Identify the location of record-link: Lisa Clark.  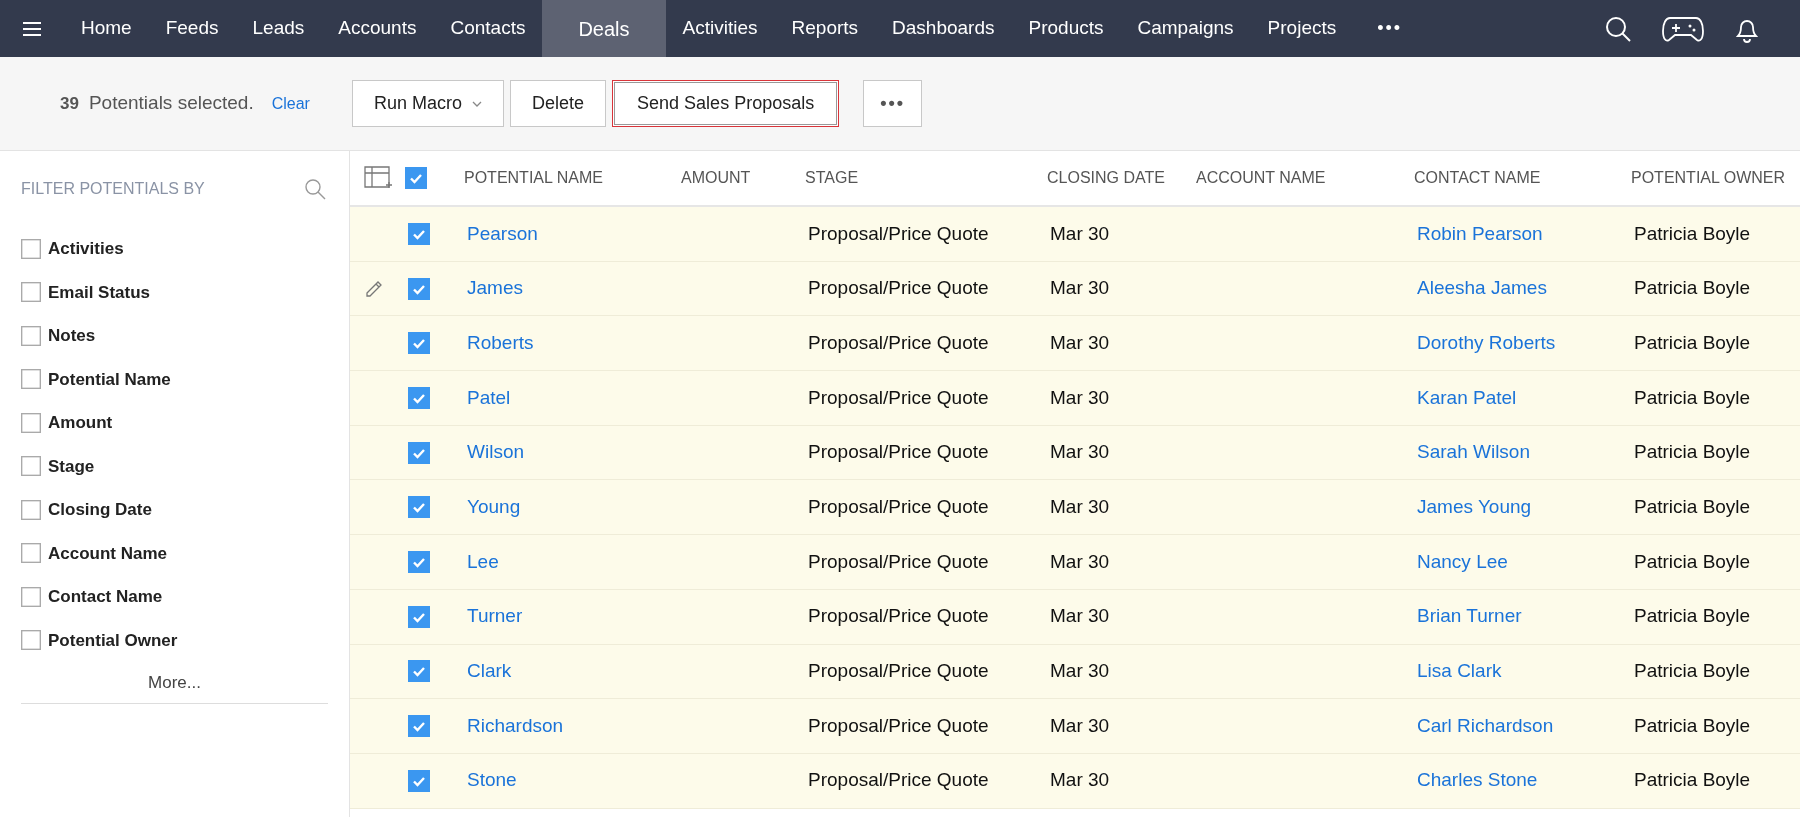
(1459, 671).